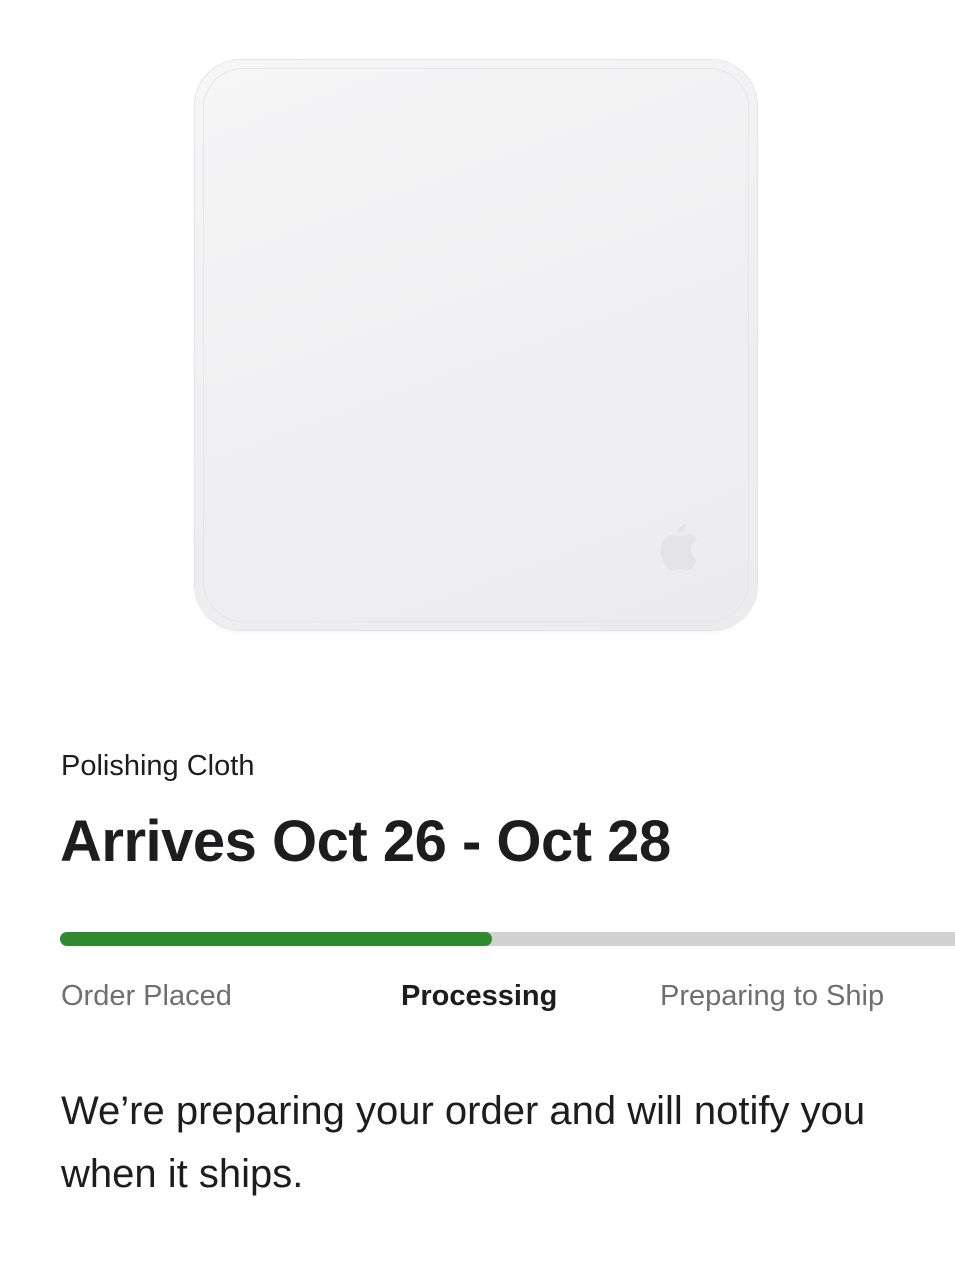  What do you see at coordinates (365, 841) in the screenshot?
I see `arrival-date-heading: Arrives Oct 26 - Oct 28` at bounding box center [365, 841].